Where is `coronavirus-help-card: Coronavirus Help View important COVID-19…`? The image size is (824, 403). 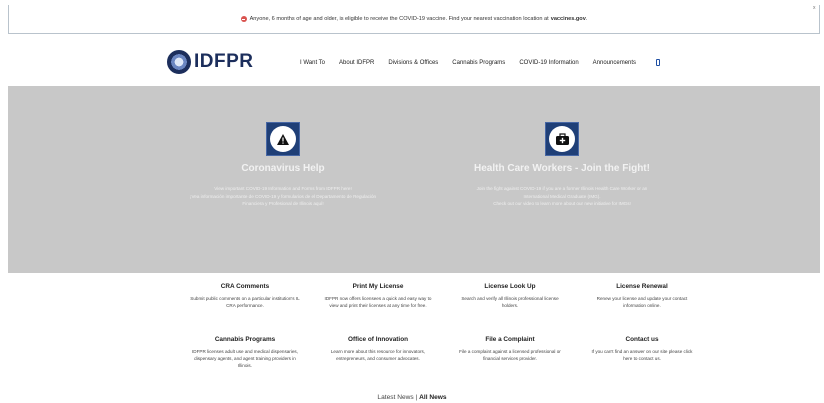 coronavirus-help-card: Coronavirus Help View important COVID-19… is located at coordinates (283, 165).